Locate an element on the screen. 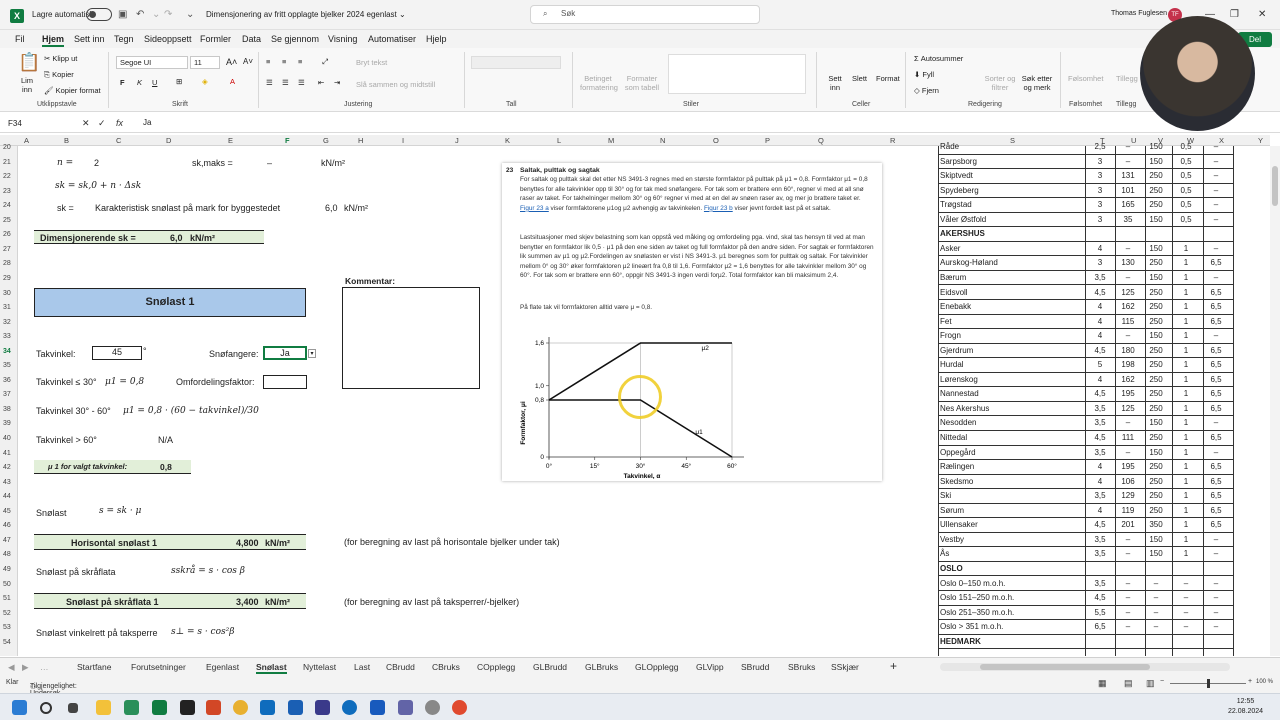 The image size is (1280, 720). column-header: N is located at coordinates (662, 140).